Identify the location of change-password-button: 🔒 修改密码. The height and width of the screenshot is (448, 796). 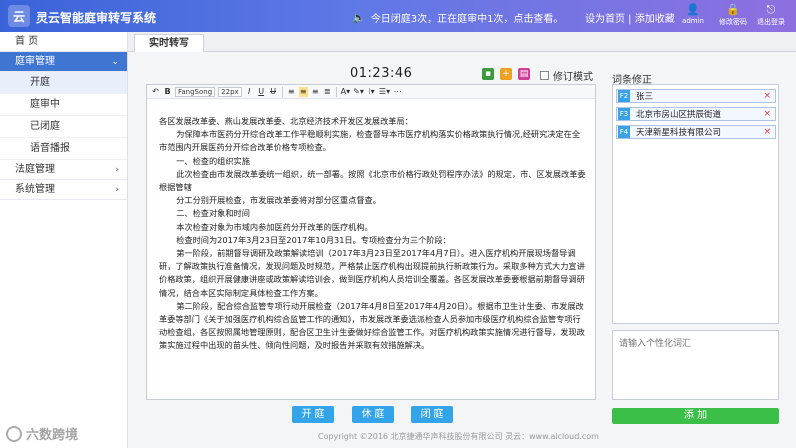
(733, 16).